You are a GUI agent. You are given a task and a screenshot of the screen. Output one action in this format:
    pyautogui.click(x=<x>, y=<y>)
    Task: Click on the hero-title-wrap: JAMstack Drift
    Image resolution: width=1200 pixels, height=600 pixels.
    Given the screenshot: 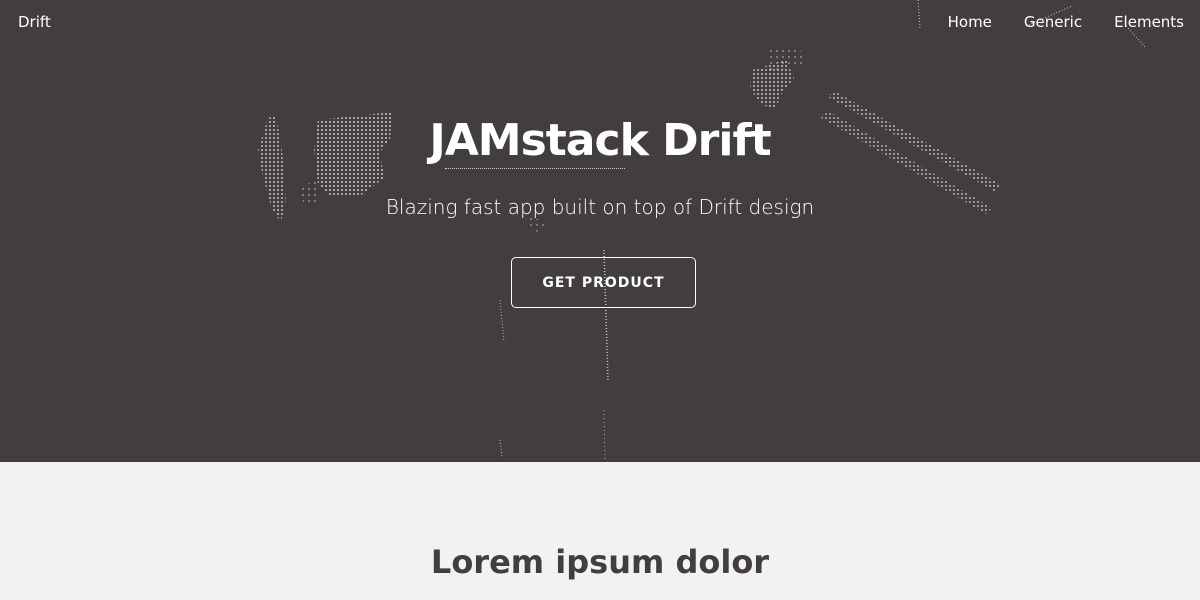 What is the action you would take?
    pyautogui.click(x=600, y=142)
    